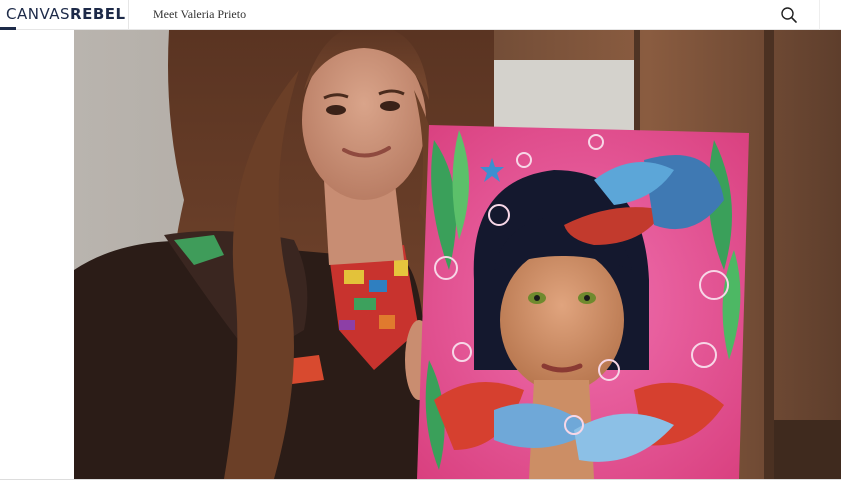  Describe the element at coordinates (38, 14) in the screenshot. I see `logo-text-light: CANVAS` at that location.